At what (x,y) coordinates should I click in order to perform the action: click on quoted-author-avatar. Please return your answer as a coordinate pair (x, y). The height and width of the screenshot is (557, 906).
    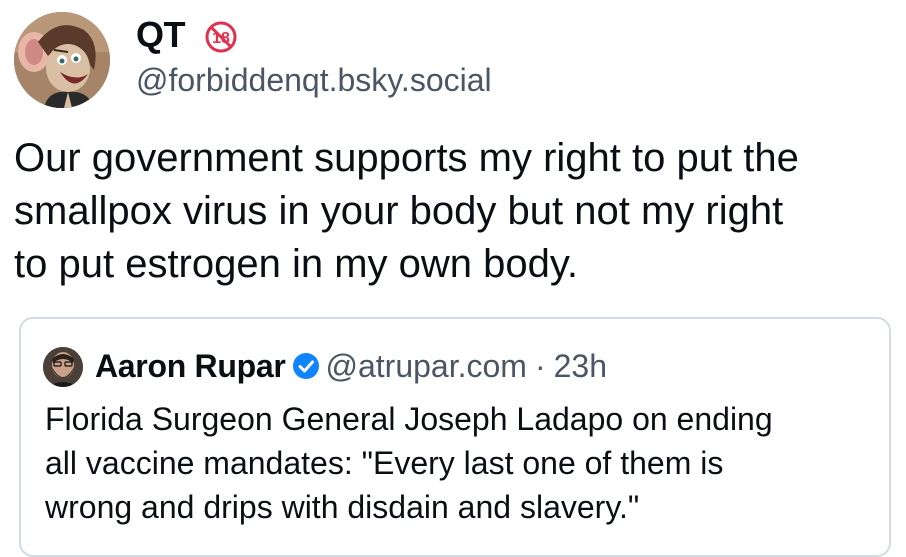
    Looking at the image, I should click on (63, 367).